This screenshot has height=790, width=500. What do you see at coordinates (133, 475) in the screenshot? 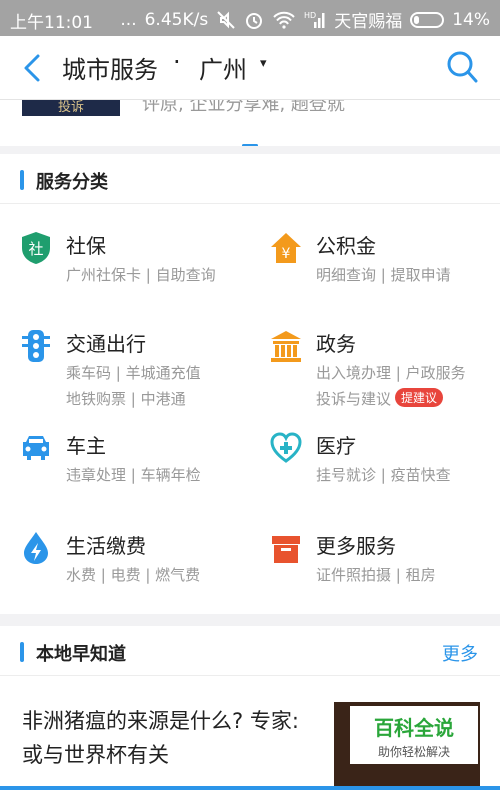
I see `service-desc: 违章处理 | 车辆年检` at bounding box center [133, 475].